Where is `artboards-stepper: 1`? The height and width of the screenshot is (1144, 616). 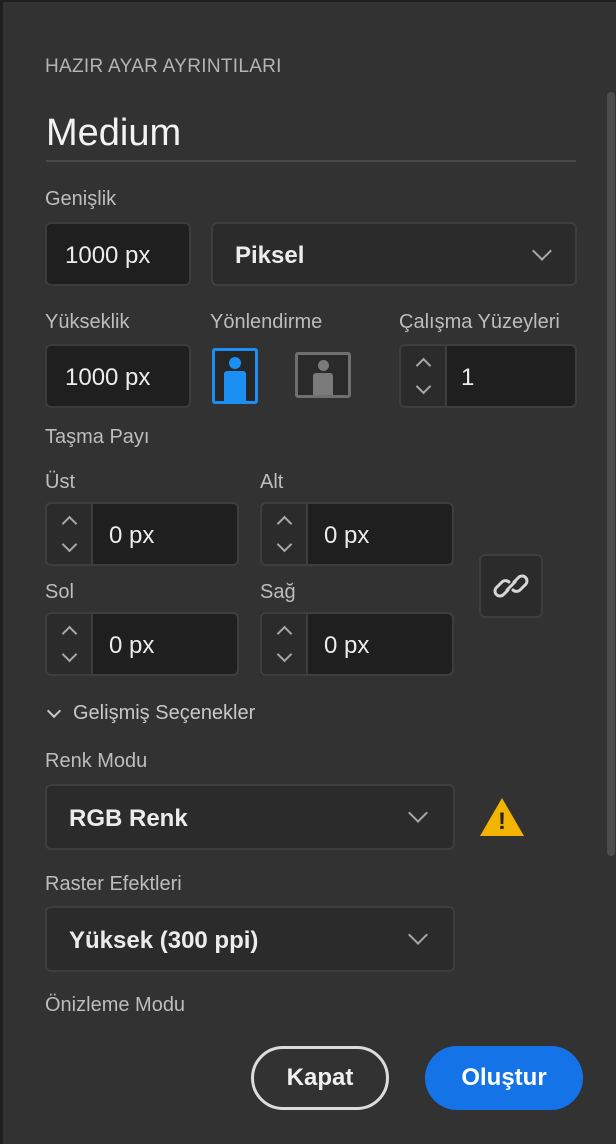 artboards-stepper: 1 is located at coordinates (488, 376).